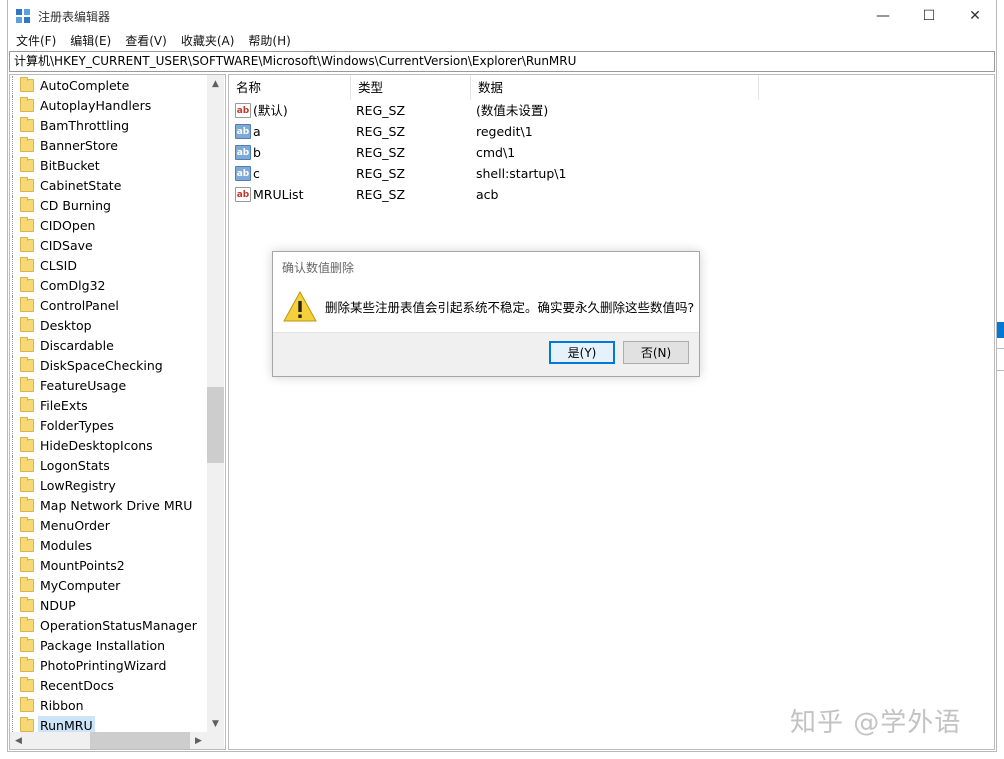 This screenshot has height=759, width=1004. I want to click on close-button: ✕, so click(975, 15).